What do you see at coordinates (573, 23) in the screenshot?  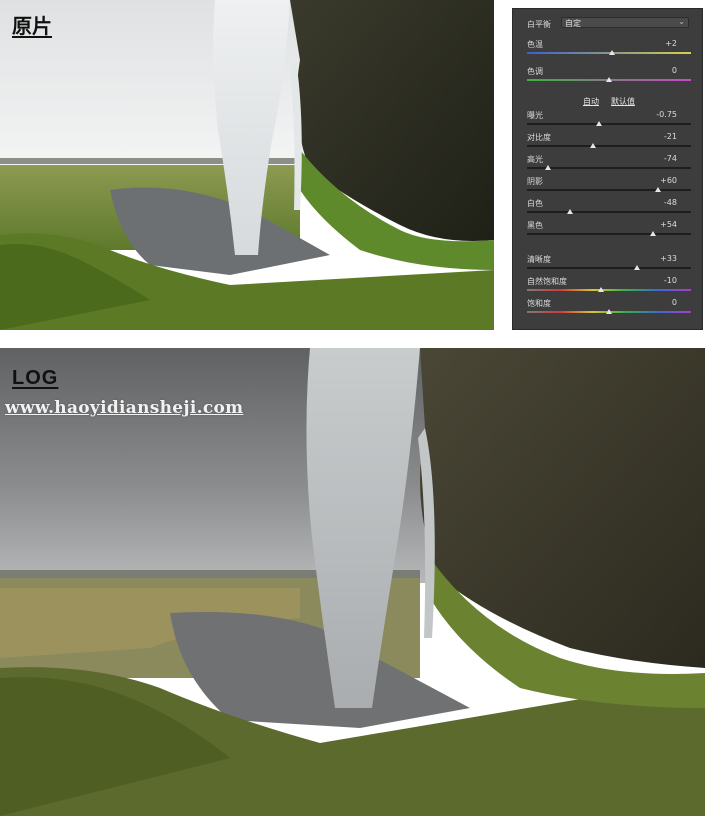 I see `white-balance-value: 自定` at bounding box center [573, 23].